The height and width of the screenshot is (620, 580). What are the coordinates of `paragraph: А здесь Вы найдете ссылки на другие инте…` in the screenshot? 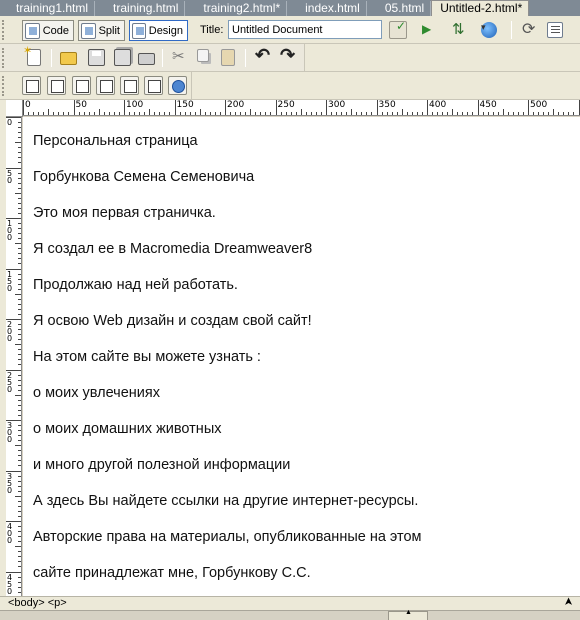 It's located at (225, 501).